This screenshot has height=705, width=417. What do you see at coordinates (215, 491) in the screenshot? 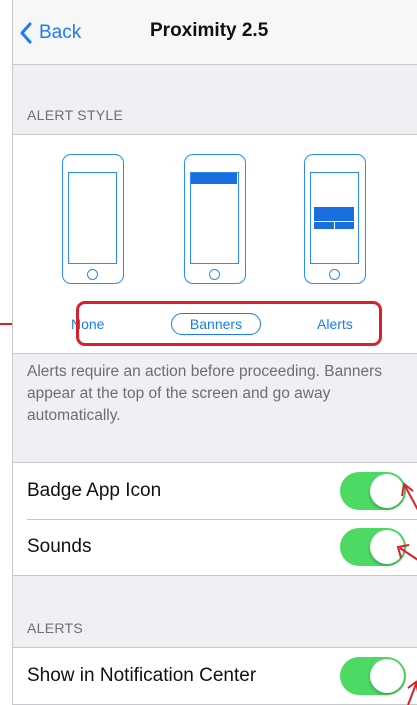
I see `settings-row-badge-app-icon: Badge App Icon` at bounding box center [215, 491].